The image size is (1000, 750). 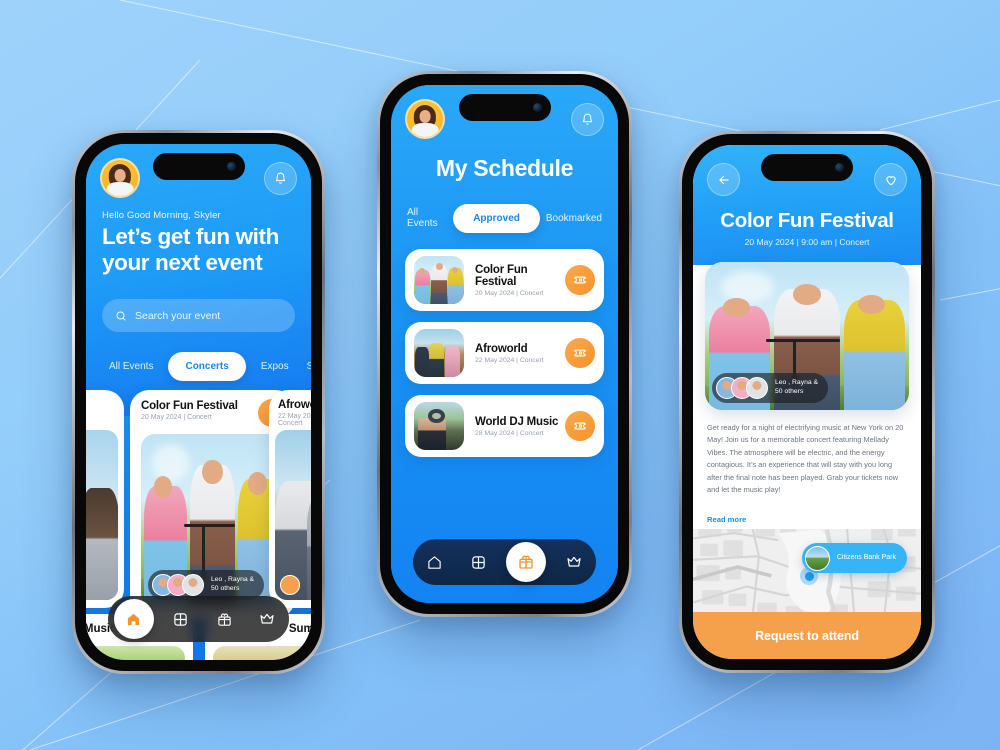 What do you see at coordinates (261, 653) in the screenshot?
I see `photo-fill` at bounding box center [261, 653].